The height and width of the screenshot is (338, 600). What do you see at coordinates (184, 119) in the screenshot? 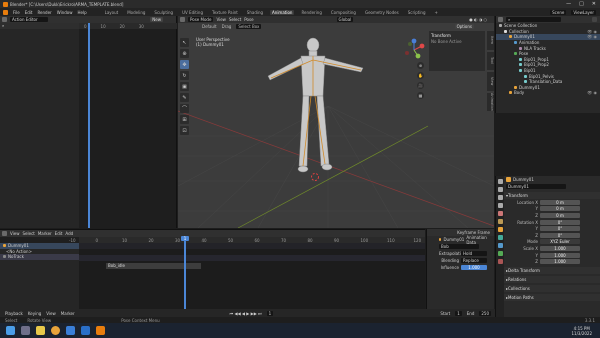
I see `relax-tool-icon: ⊞` at bounding box center [184, 119].